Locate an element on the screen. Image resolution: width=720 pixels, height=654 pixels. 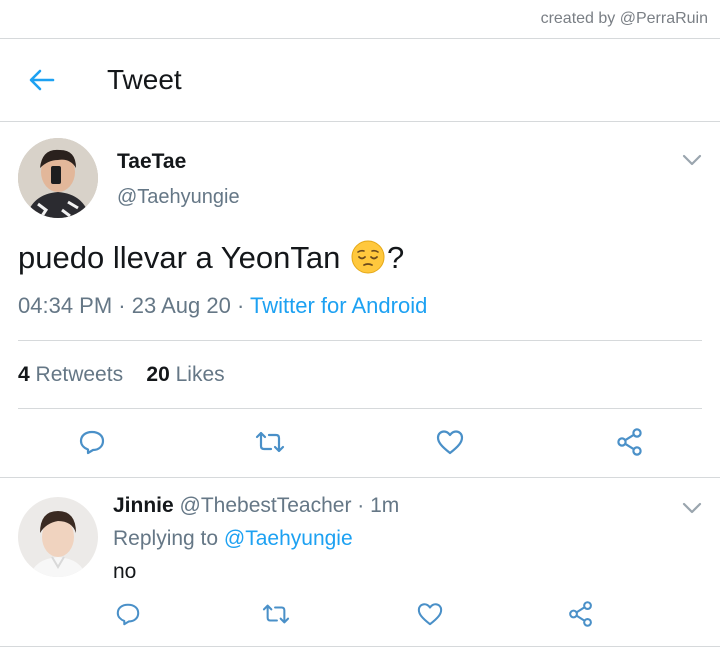
arrow-left-icon is located at coordinates (42, 80).